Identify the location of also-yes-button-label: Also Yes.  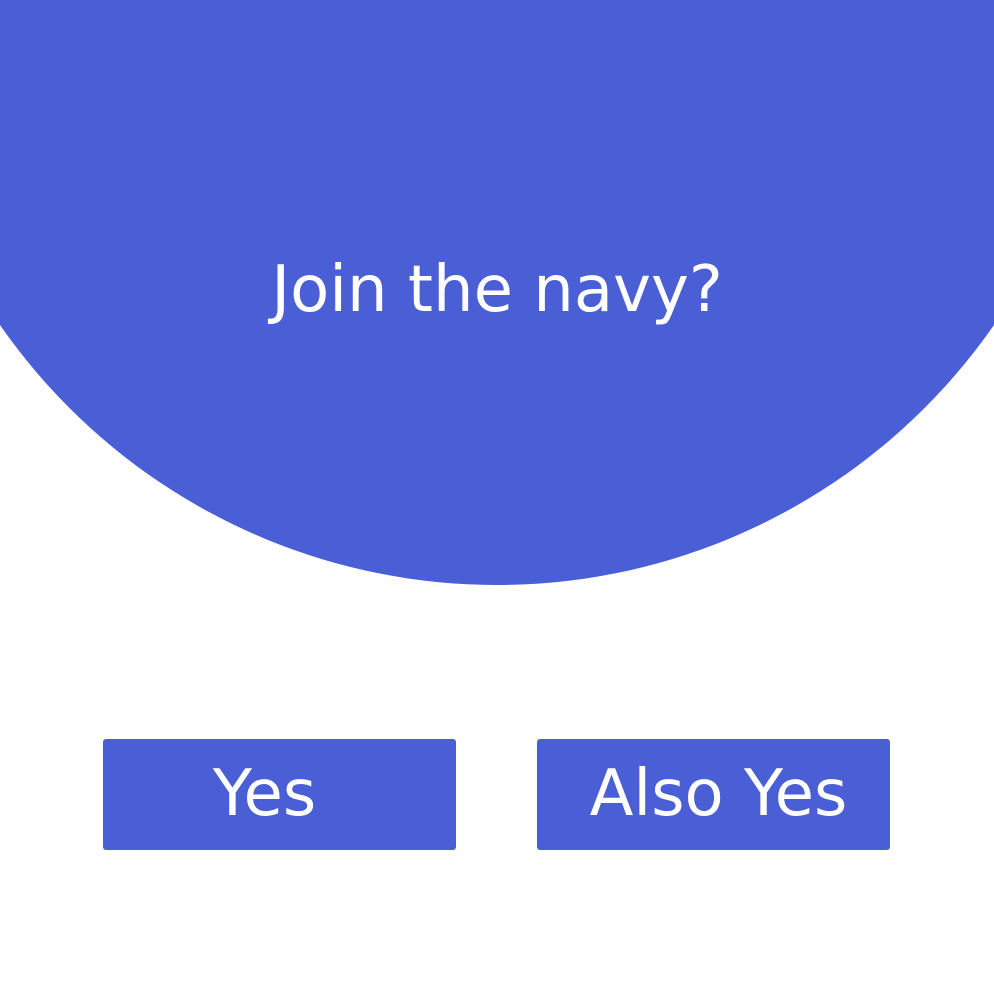
(718, 793).